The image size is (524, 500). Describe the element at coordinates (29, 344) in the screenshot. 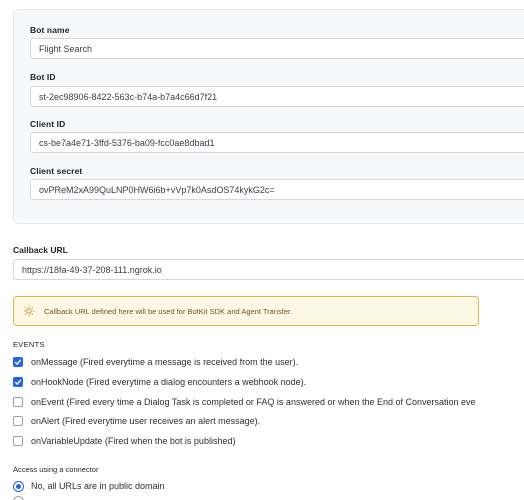

I see `events-heading: EVENTS` at that location.